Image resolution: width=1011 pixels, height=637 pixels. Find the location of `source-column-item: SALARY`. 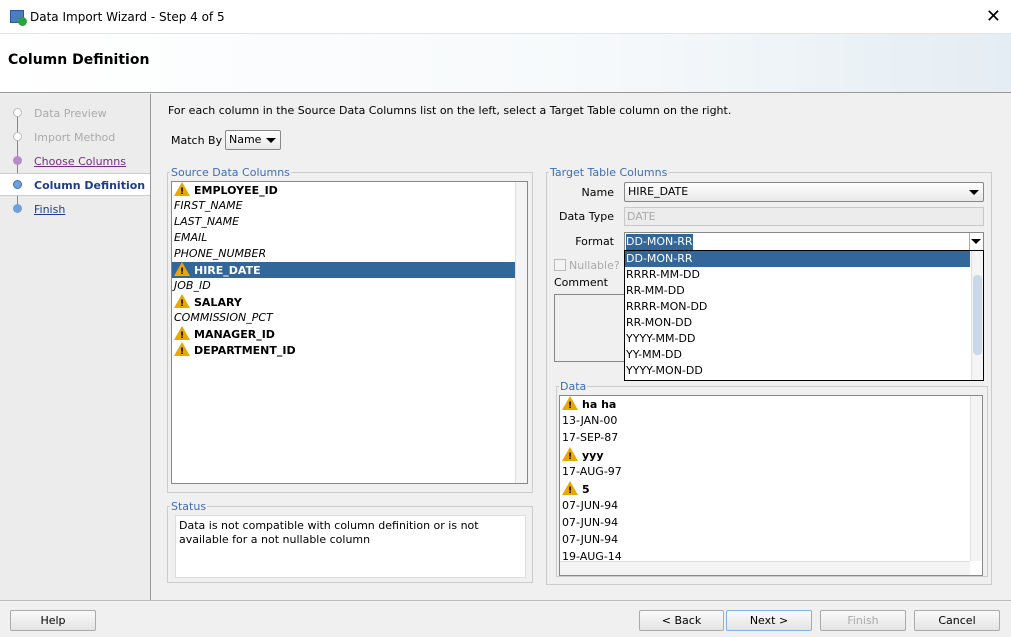

source-column-item: SALARY is located at coordinates (343, 303).